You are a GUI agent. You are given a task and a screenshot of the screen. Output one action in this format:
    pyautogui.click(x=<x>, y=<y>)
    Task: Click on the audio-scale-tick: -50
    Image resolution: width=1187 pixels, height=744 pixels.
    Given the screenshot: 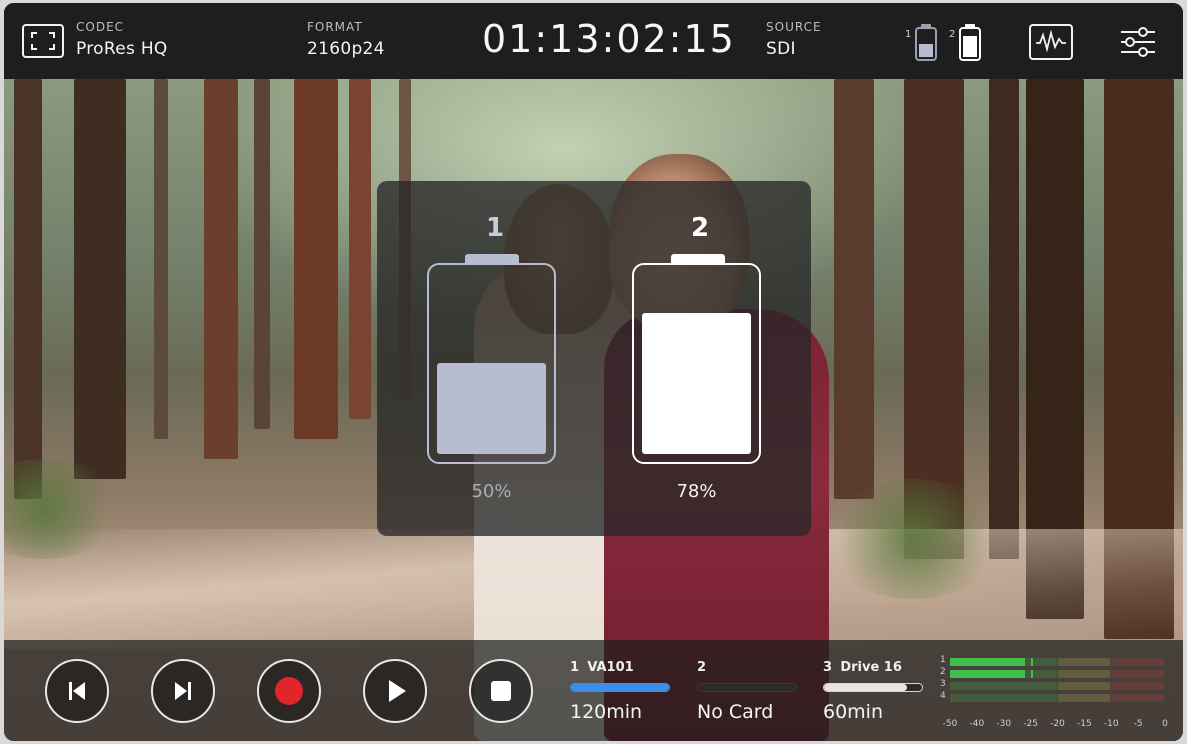 What is the action you would take?
    pyautogui.click(x=950, y=724)
    